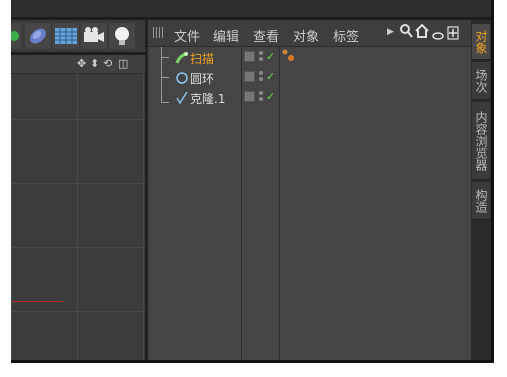  What do you see at coordinates (390, 32) in the screenshot?
I see `more-arrow-icon: ▶` at bounding box center [390, 32].